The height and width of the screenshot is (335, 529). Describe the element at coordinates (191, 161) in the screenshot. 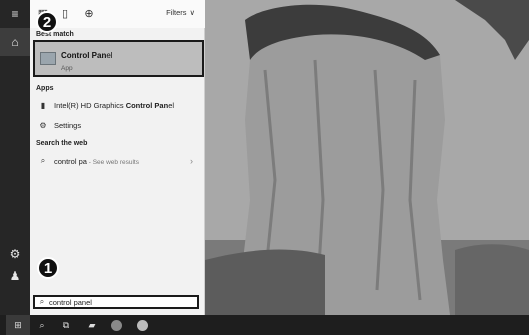

I see `chevron-right-icon: ›` at that location.